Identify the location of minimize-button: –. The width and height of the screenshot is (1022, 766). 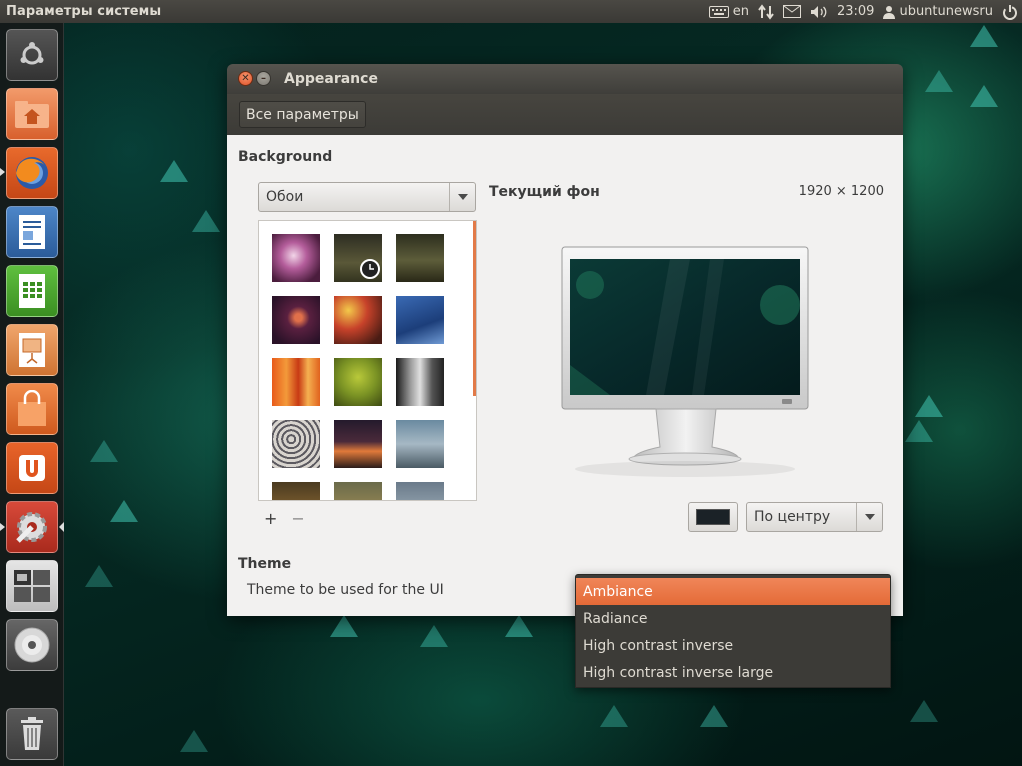
(263, 78).